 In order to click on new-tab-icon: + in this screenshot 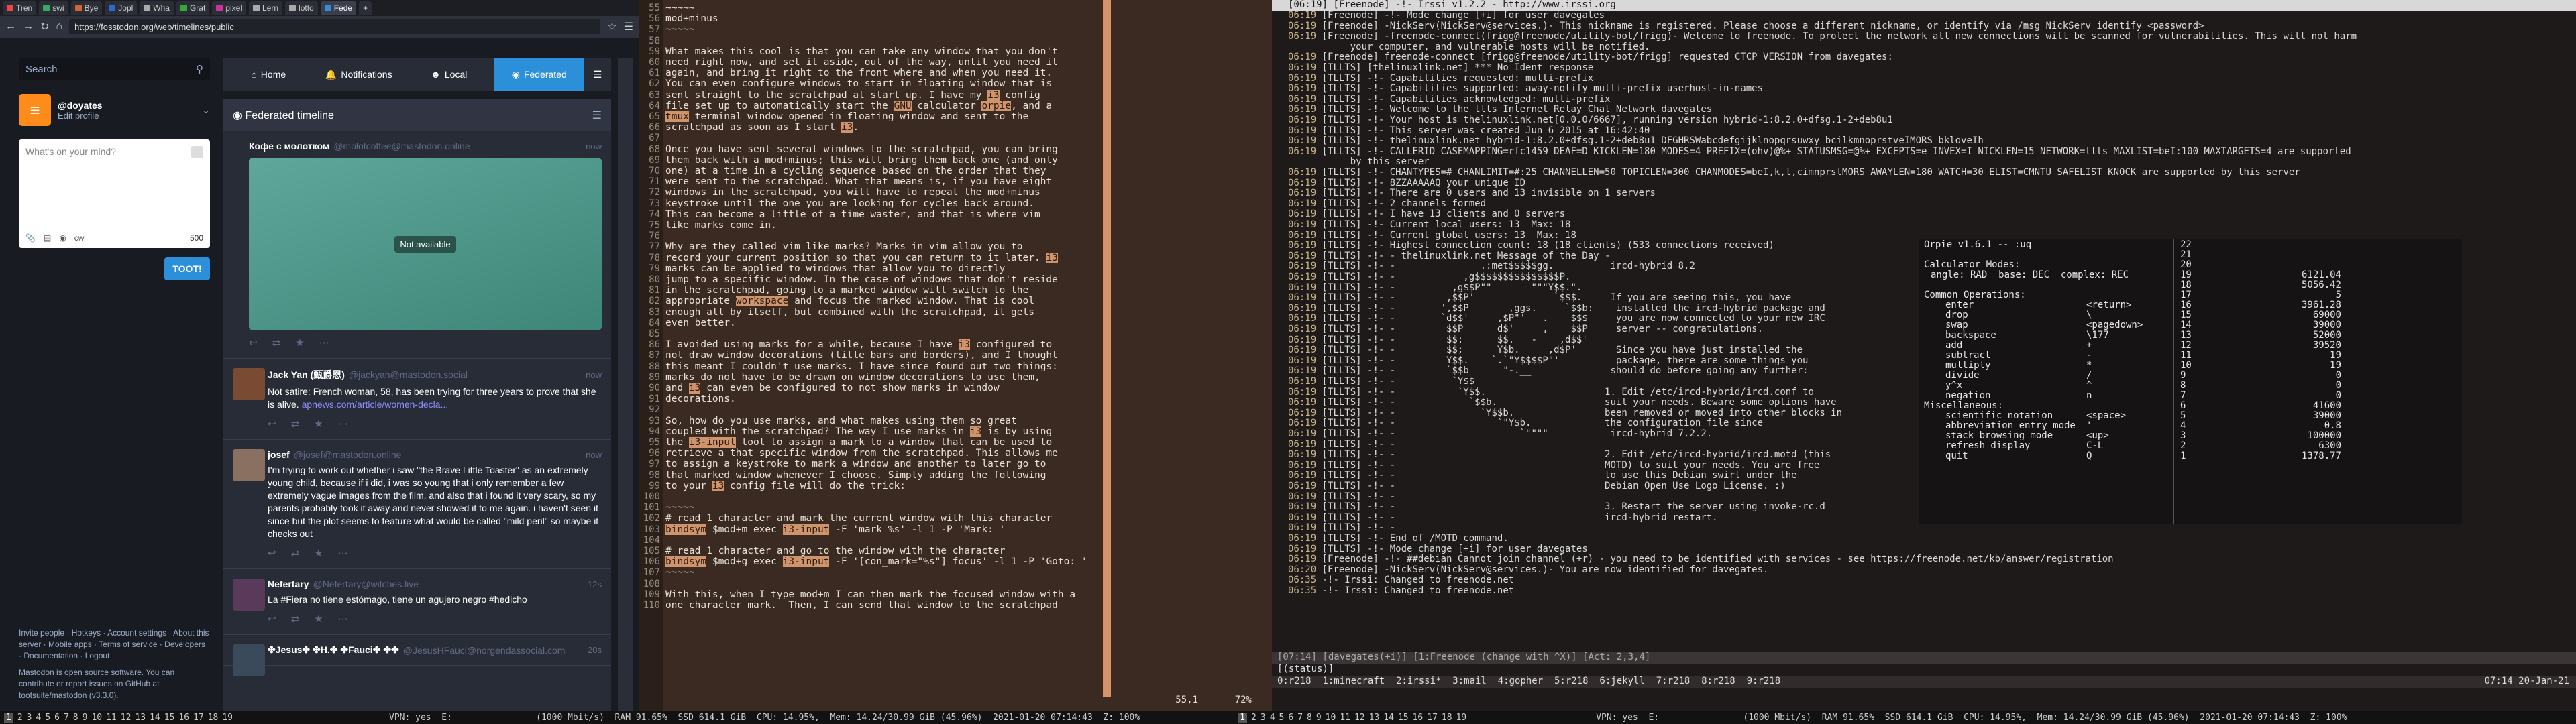, I will do `click(365, 8)`.